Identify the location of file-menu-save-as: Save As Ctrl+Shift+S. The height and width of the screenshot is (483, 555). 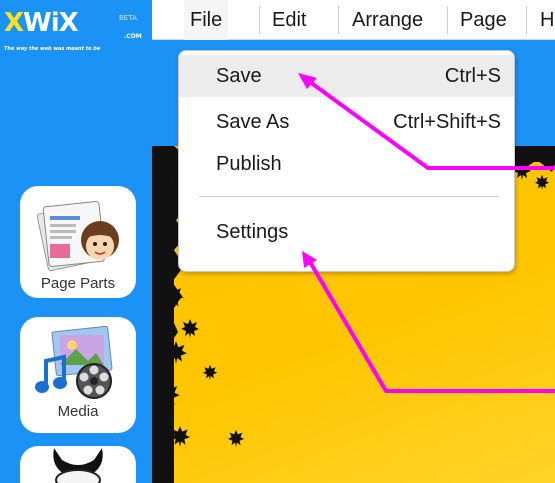
(346, 122).